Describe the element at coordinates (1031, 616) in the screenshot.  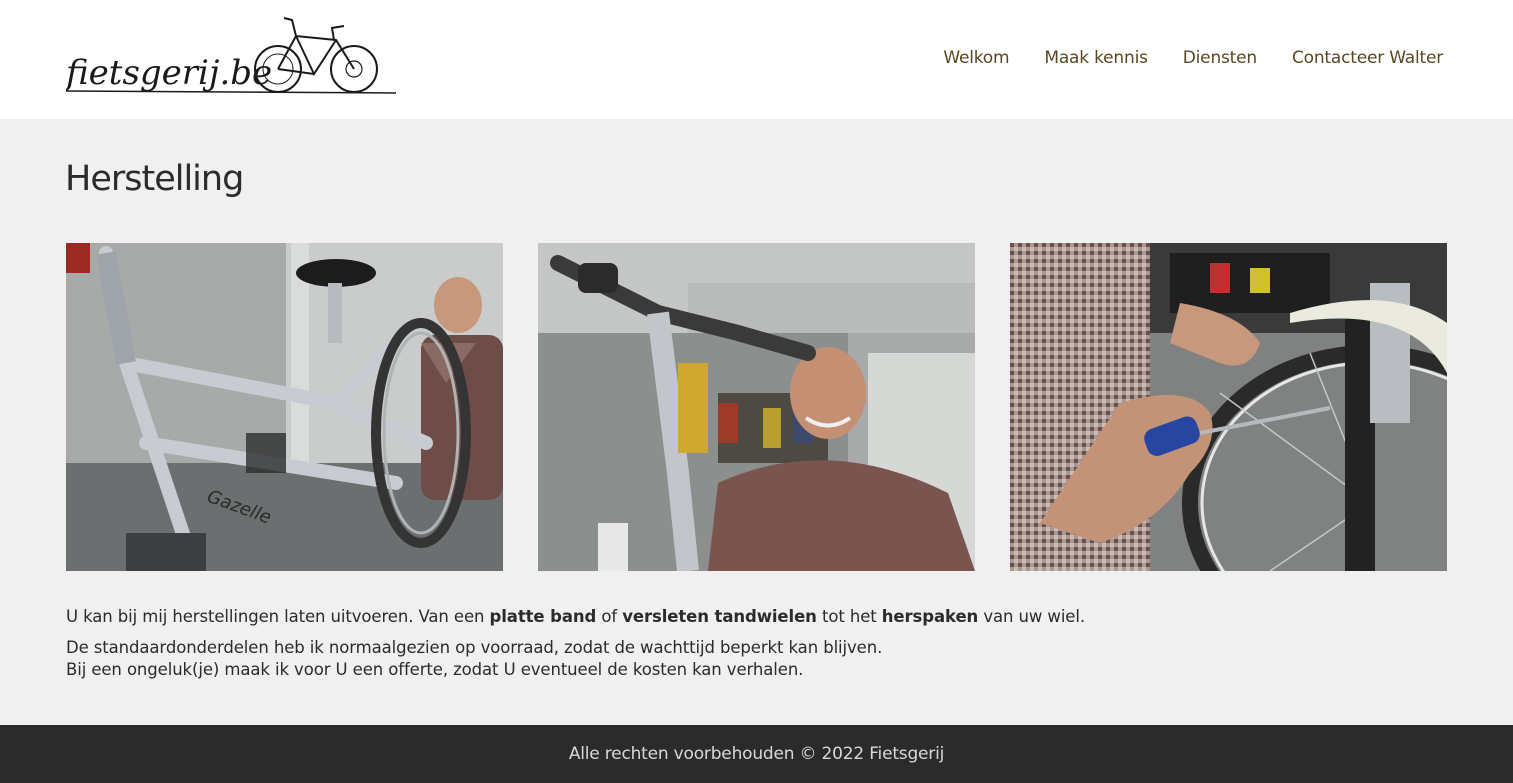
I see `text-segment: van uw wiel.` at that location.